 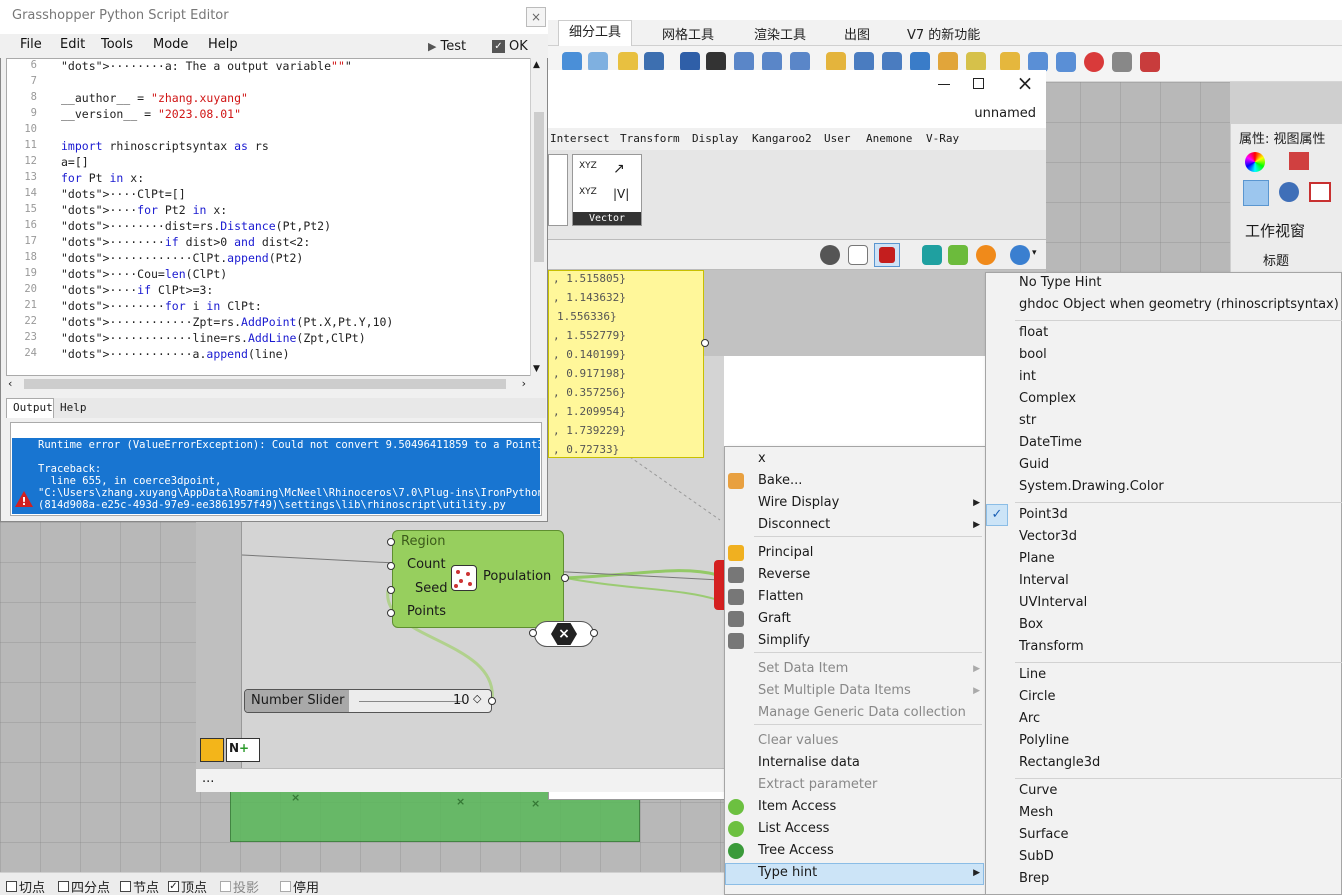 I want to click on grip-seed, so click(x=391, y=590).